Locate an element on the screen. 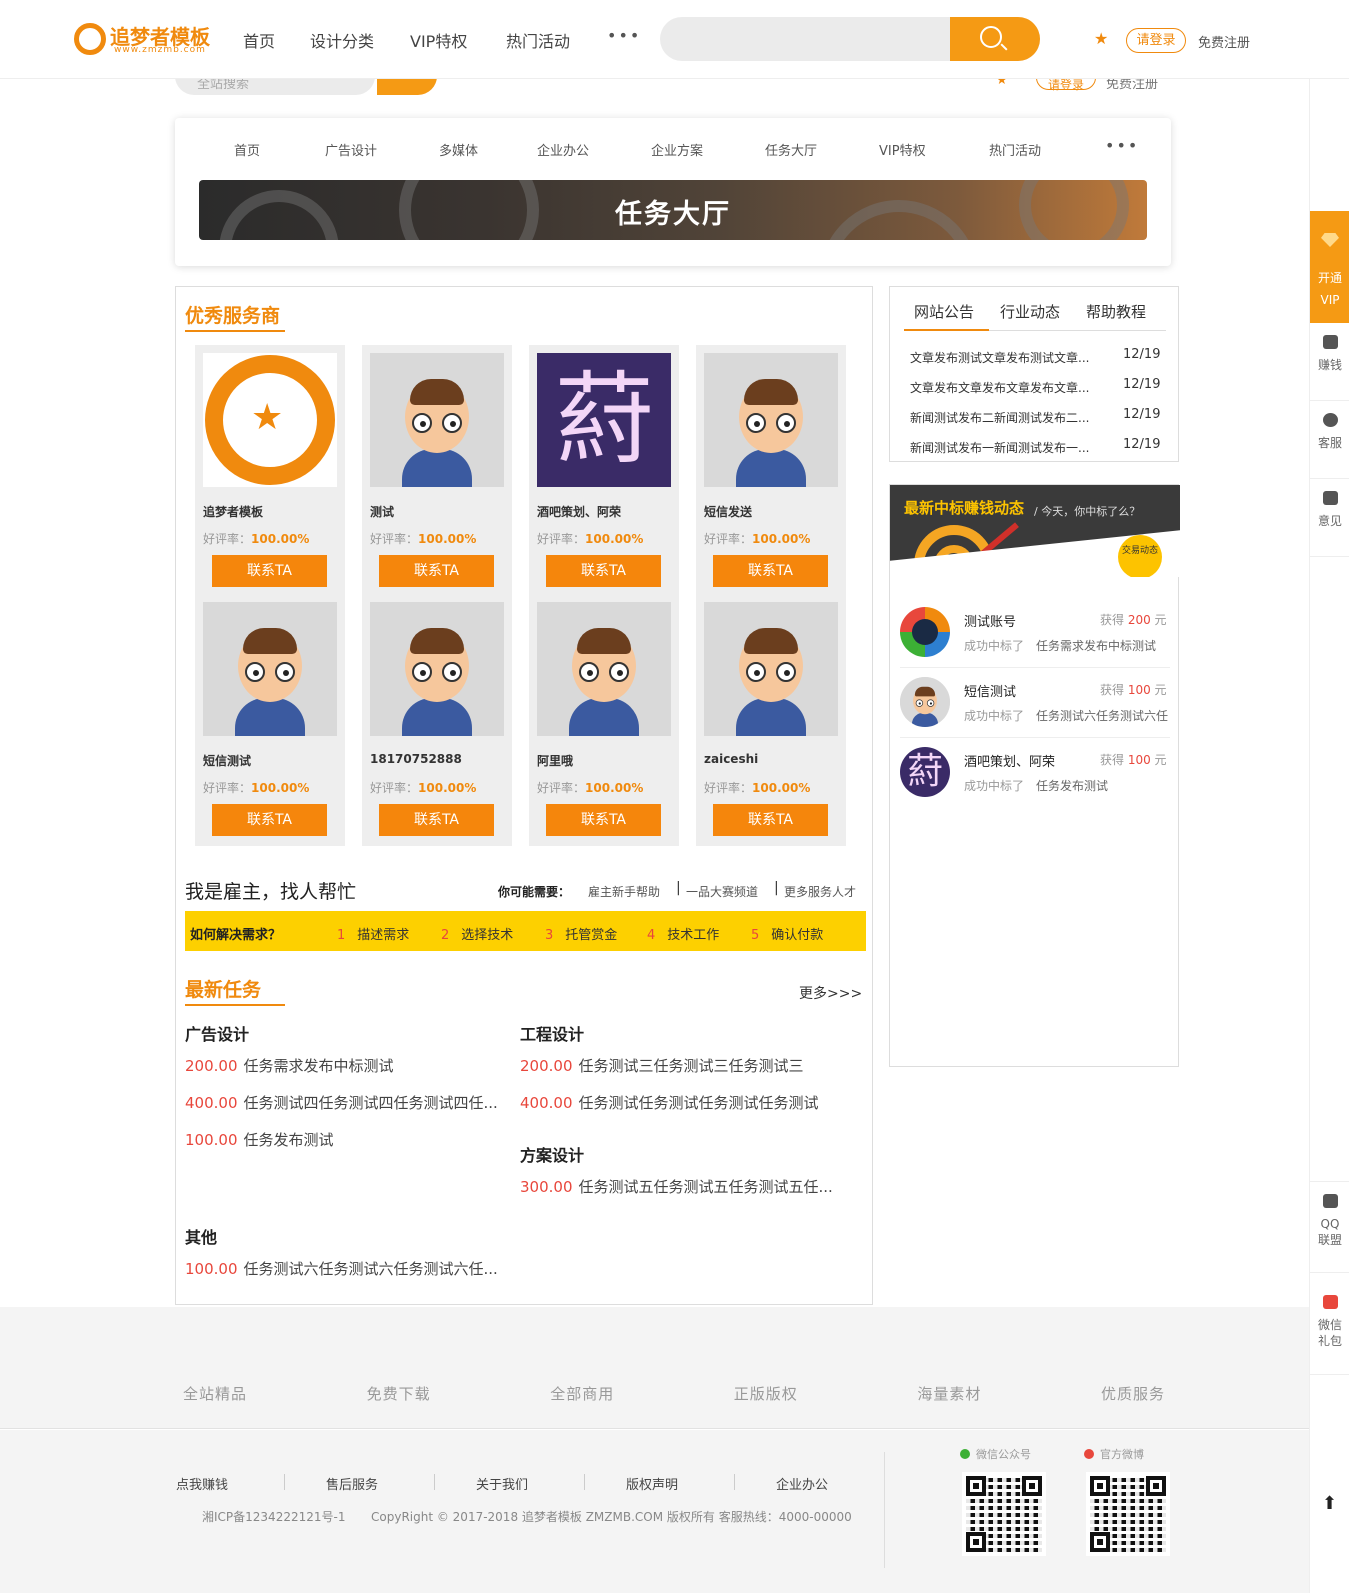 Image resolution: width=1349 pixels, height=1593 pixels. footer-link: 关于我们 is located at coordinates (502, 1483).